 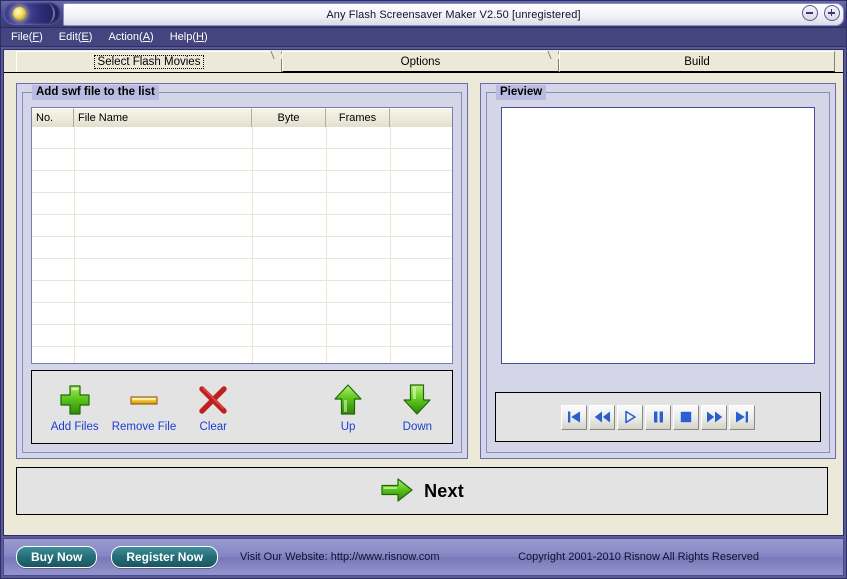 I want to click on rewind-button, so click(x=602, y=417).